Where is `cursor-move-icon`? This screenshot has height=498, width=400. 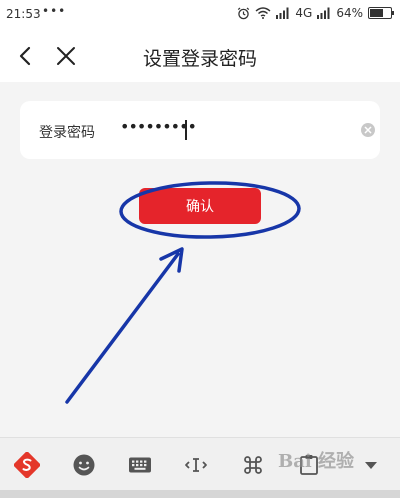
cursor-move-icon is located at coordinates (196, 465).